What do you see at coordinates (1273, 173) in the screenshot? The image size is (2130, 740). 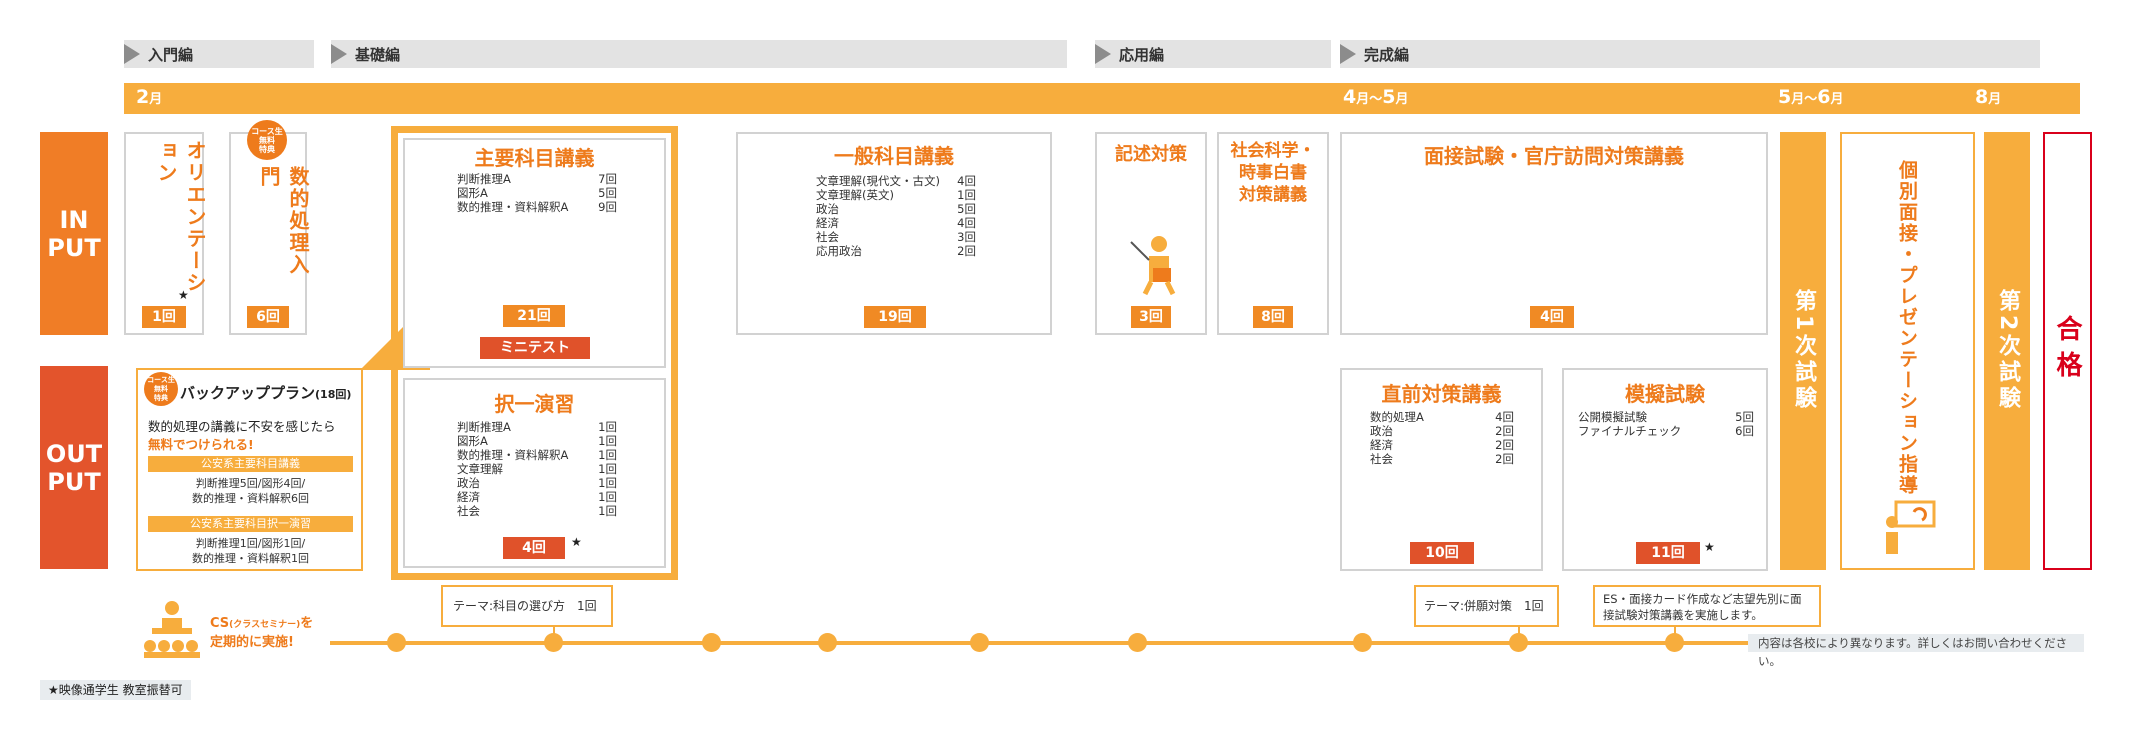 I see `shakai-title: 社会科学・ 時事白書 対策講義` at bounding box center [1273, 173].